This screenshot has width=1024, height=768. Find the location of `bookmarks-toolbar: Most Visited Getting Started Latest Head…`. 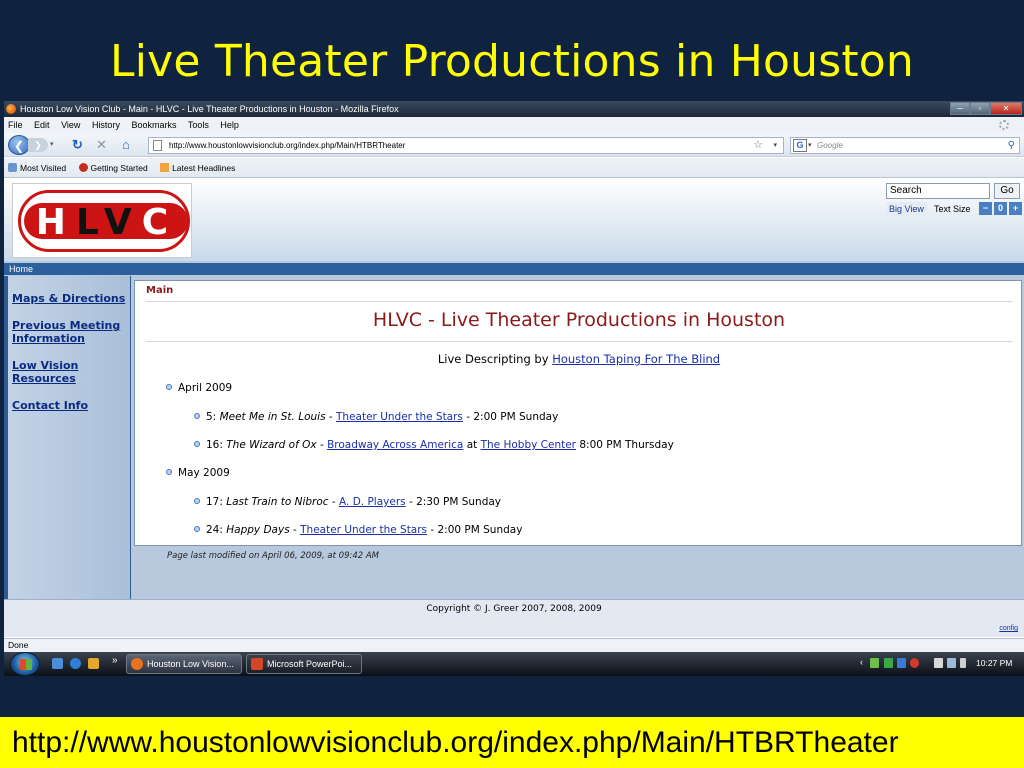

bookmarks-toolbar: Most Visited Getting Started Latest Head… is located at coordinates (514, 168).